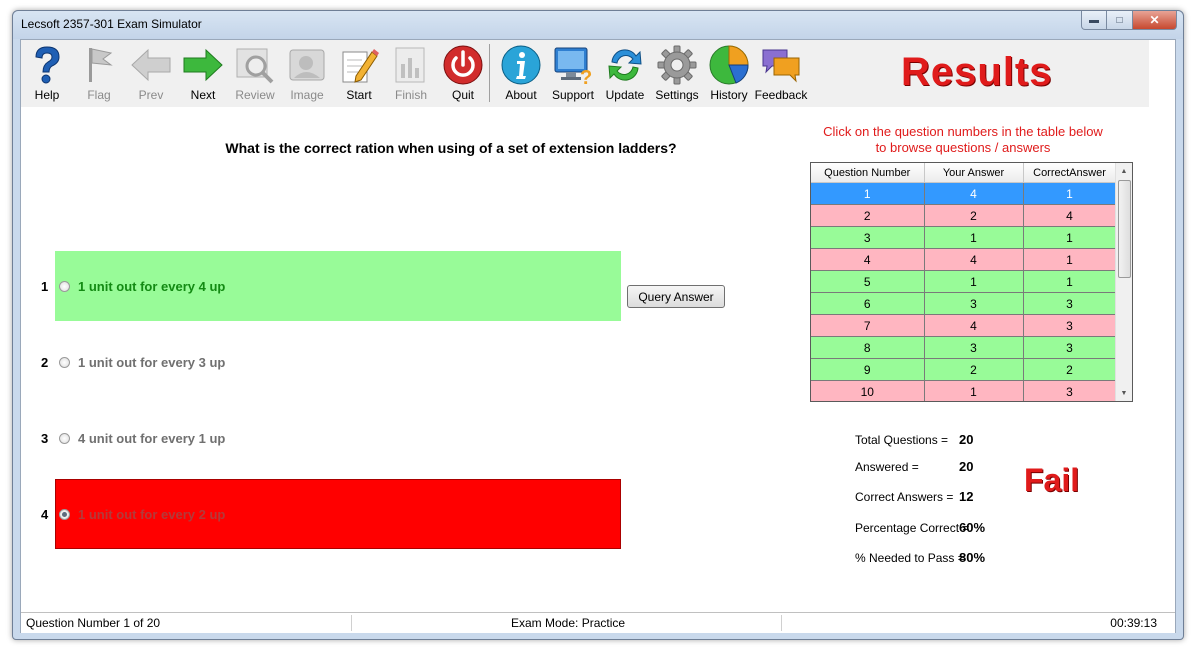 This screenshot has width=1198, height=656. Describe the element at coordinates (868, 347) in the screenshot. I see `cell-question-number: 8` at that location.